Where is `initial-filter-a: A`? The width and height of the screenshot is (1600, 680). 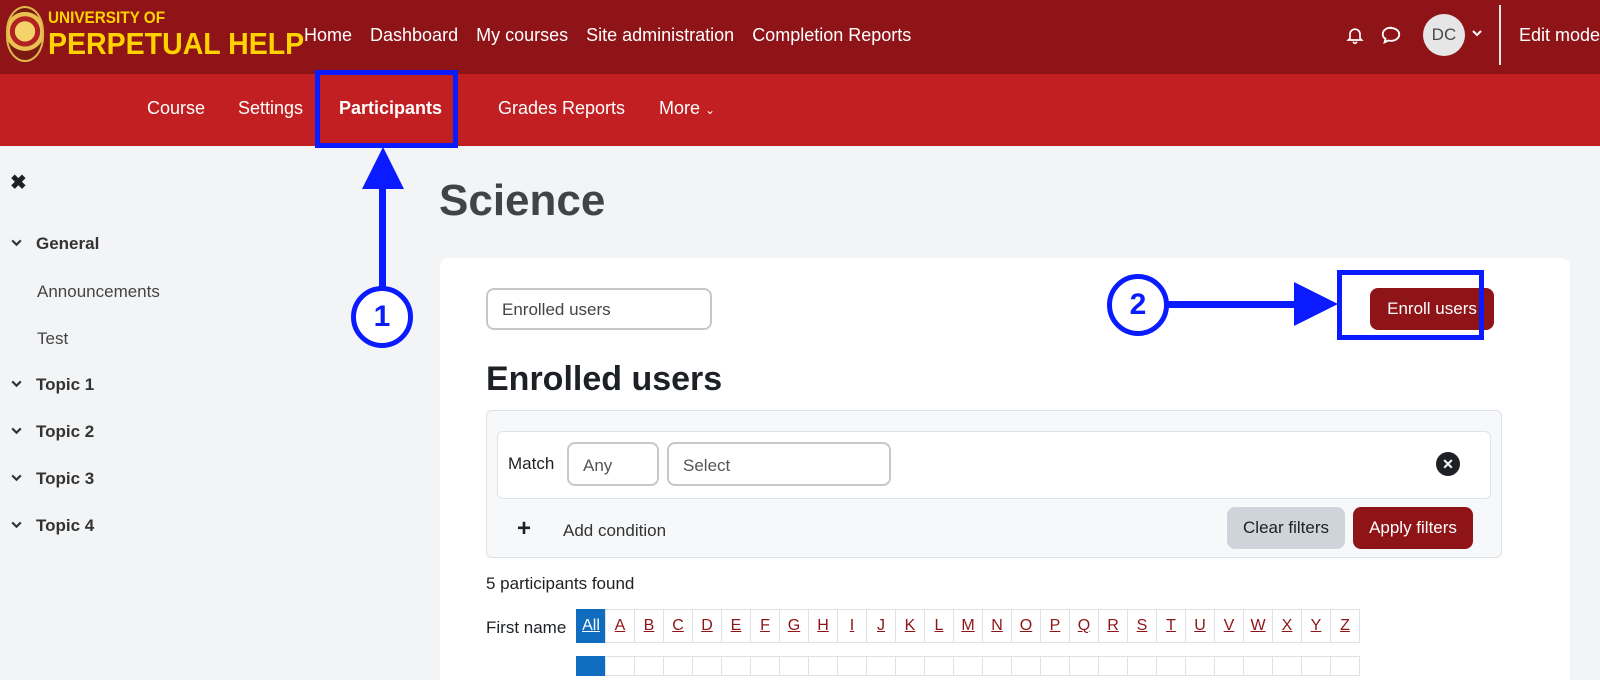
initial-filter-a: A is located at coordinates (620, 626).